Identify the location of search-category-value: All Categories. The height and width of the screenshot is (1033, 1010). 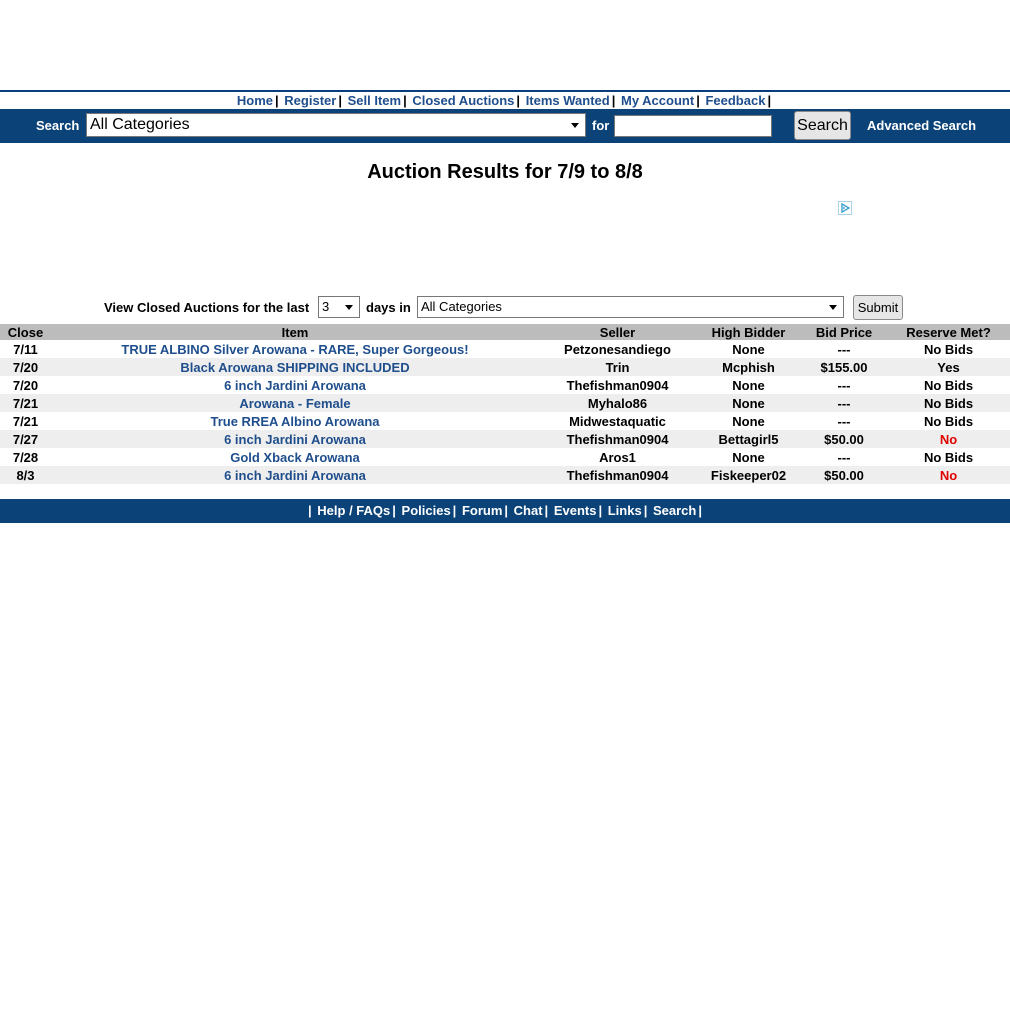
(140, 124).